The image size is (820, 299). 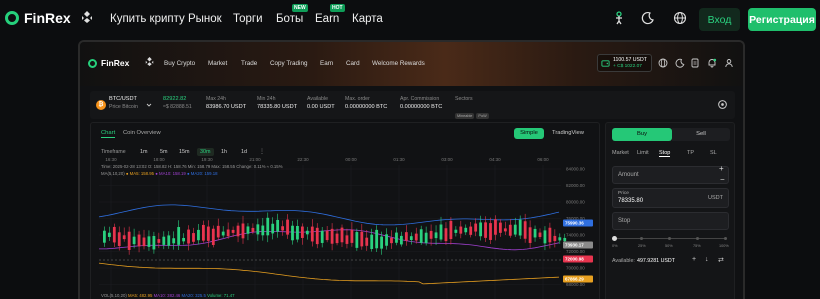 What do you see at coordinates (184, 152) in the screenshot?
I see `timeframe-15m: 15m` at bounding box center [184, 152].